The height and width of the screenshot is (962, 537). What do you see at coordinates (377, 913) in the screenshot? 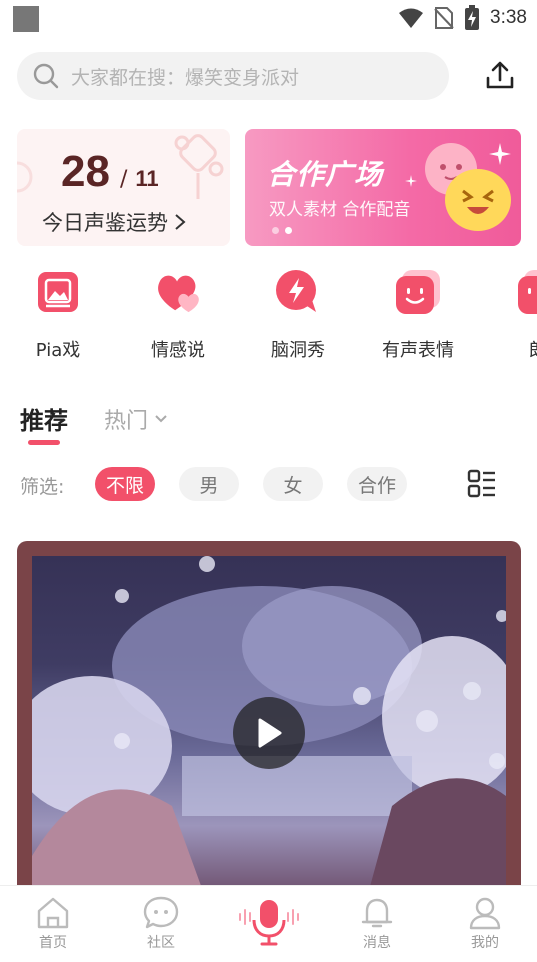
I see `bell-icon` at bounding box center [377, 913].